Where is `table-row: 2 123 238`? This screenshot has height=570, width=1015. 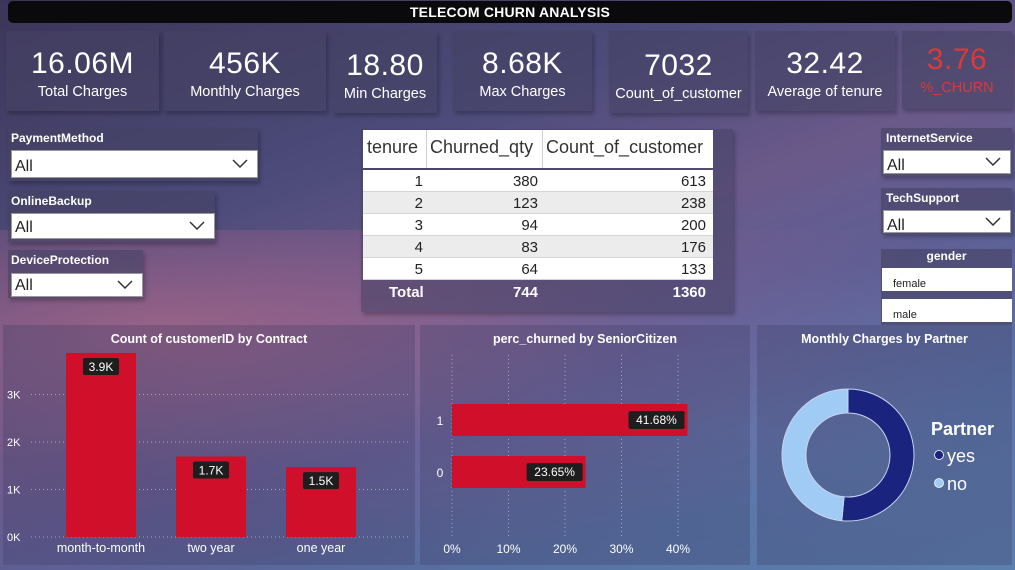
table-row: 2 123 238 is located at coordinates (538, 203).